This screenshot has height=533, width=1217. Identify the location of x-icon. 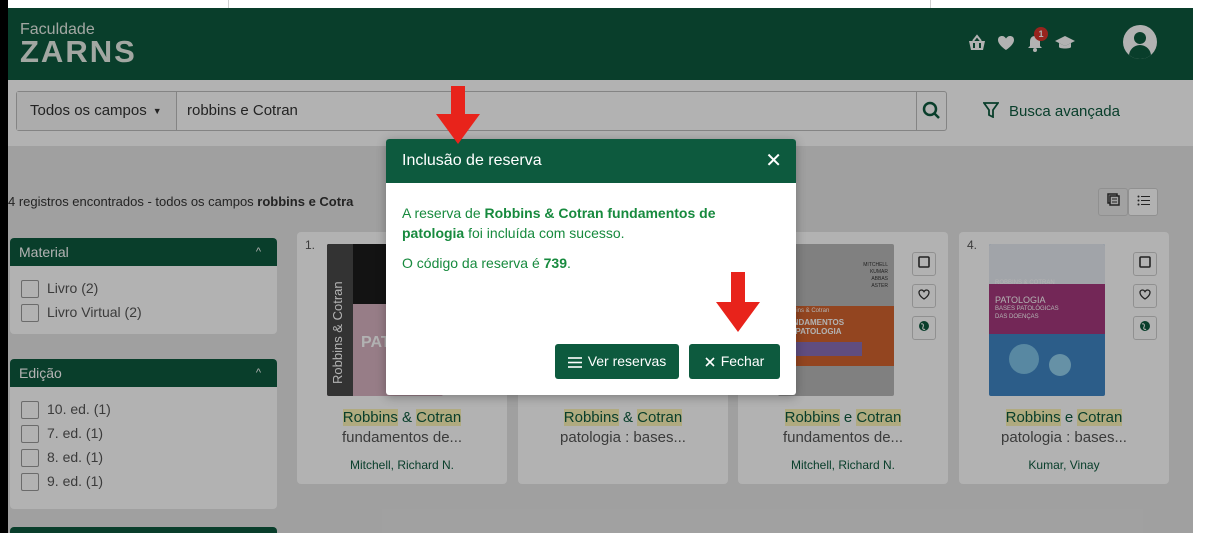
(710, 362).